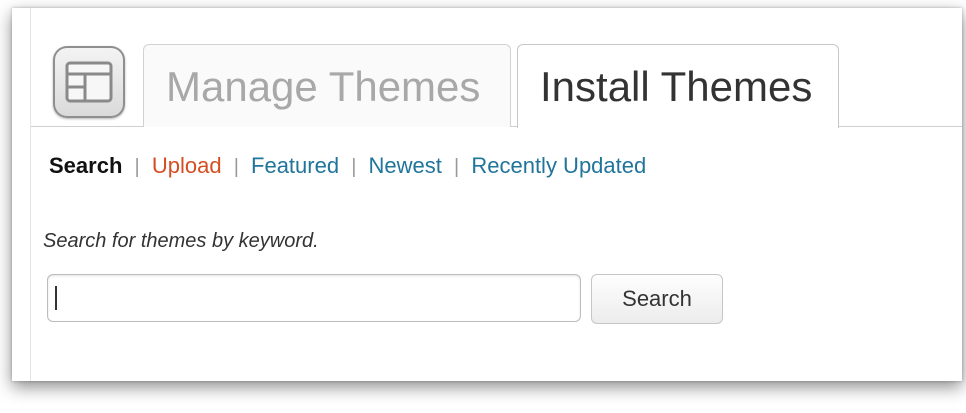  What do you see at coordinates (678, 86) in the screenshot?
I see `tab-install-themes: Install Themes` at bounding box center [678, 86].